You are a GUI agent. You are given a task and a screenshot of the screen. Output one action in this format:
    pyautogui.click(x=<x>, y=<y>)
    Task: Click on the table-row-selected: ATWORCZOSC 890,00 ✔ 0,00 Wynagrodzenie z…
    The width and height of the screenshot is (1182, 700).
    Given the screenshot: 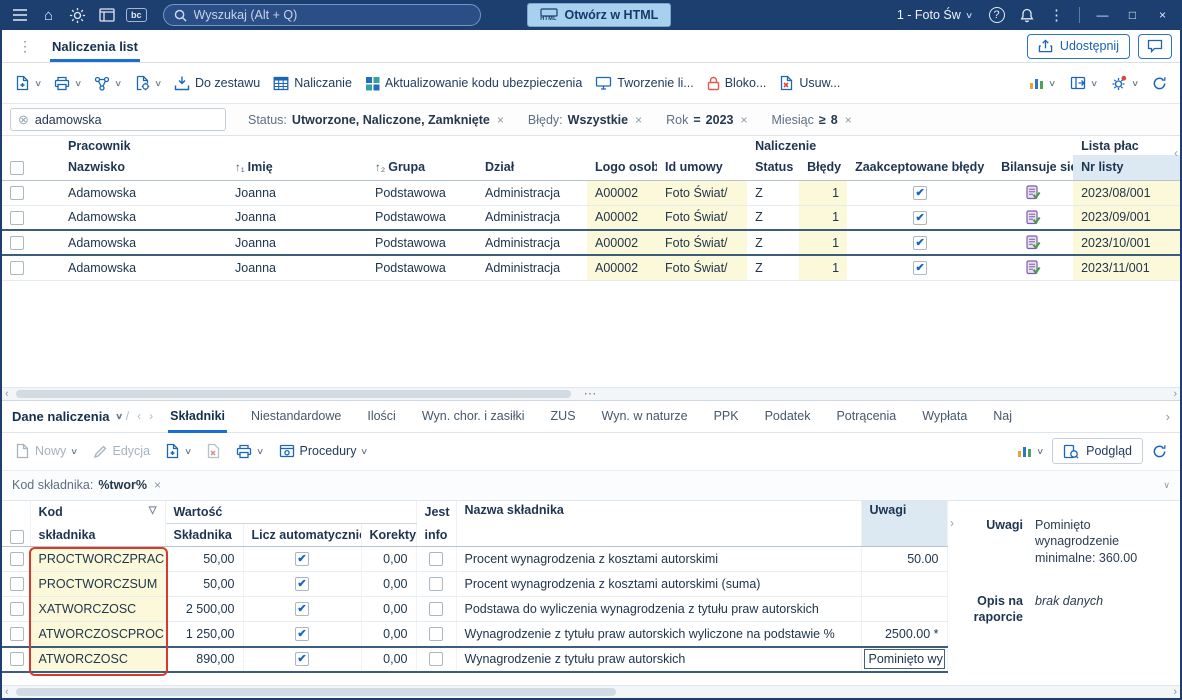 What is the action you would take?
    pyautogui.click(x=475, y=659)
    